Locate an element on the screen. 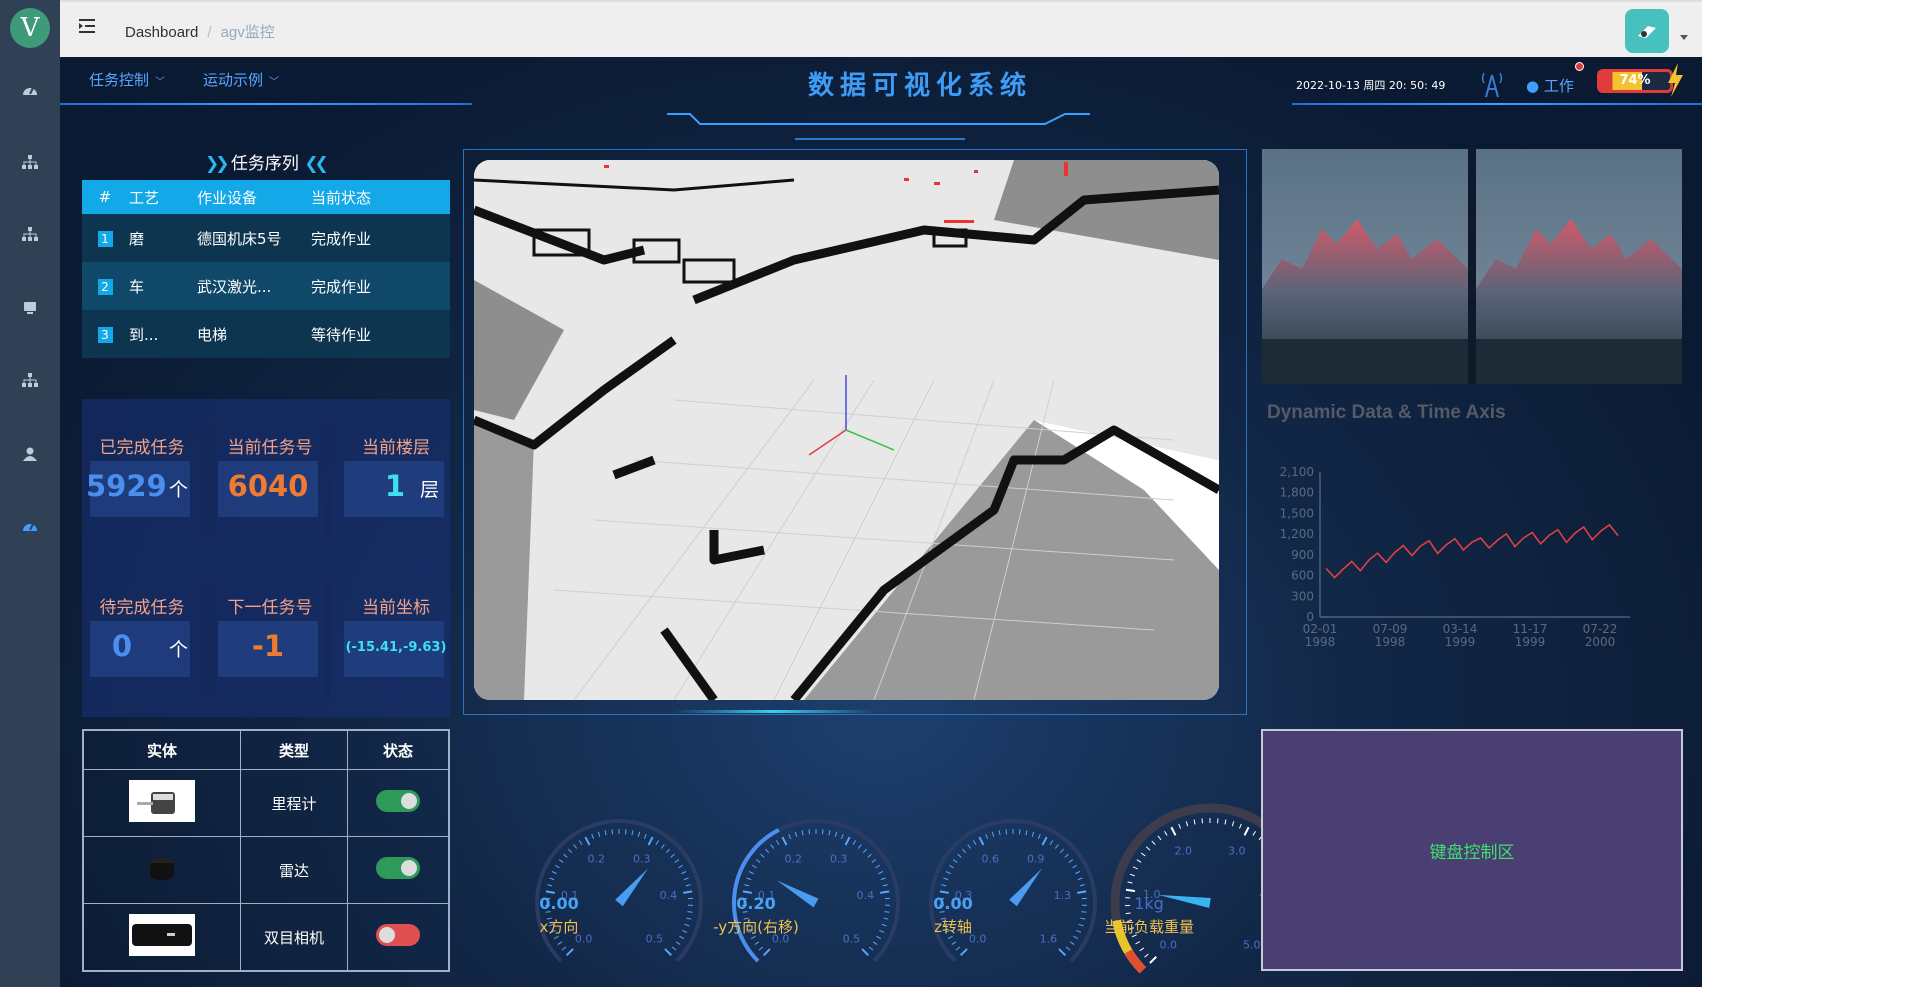 The width and height of the screenshot is (1920, 987). menu-motion-example: 运动示例 ﹀ is located at coordinates (241, 79).